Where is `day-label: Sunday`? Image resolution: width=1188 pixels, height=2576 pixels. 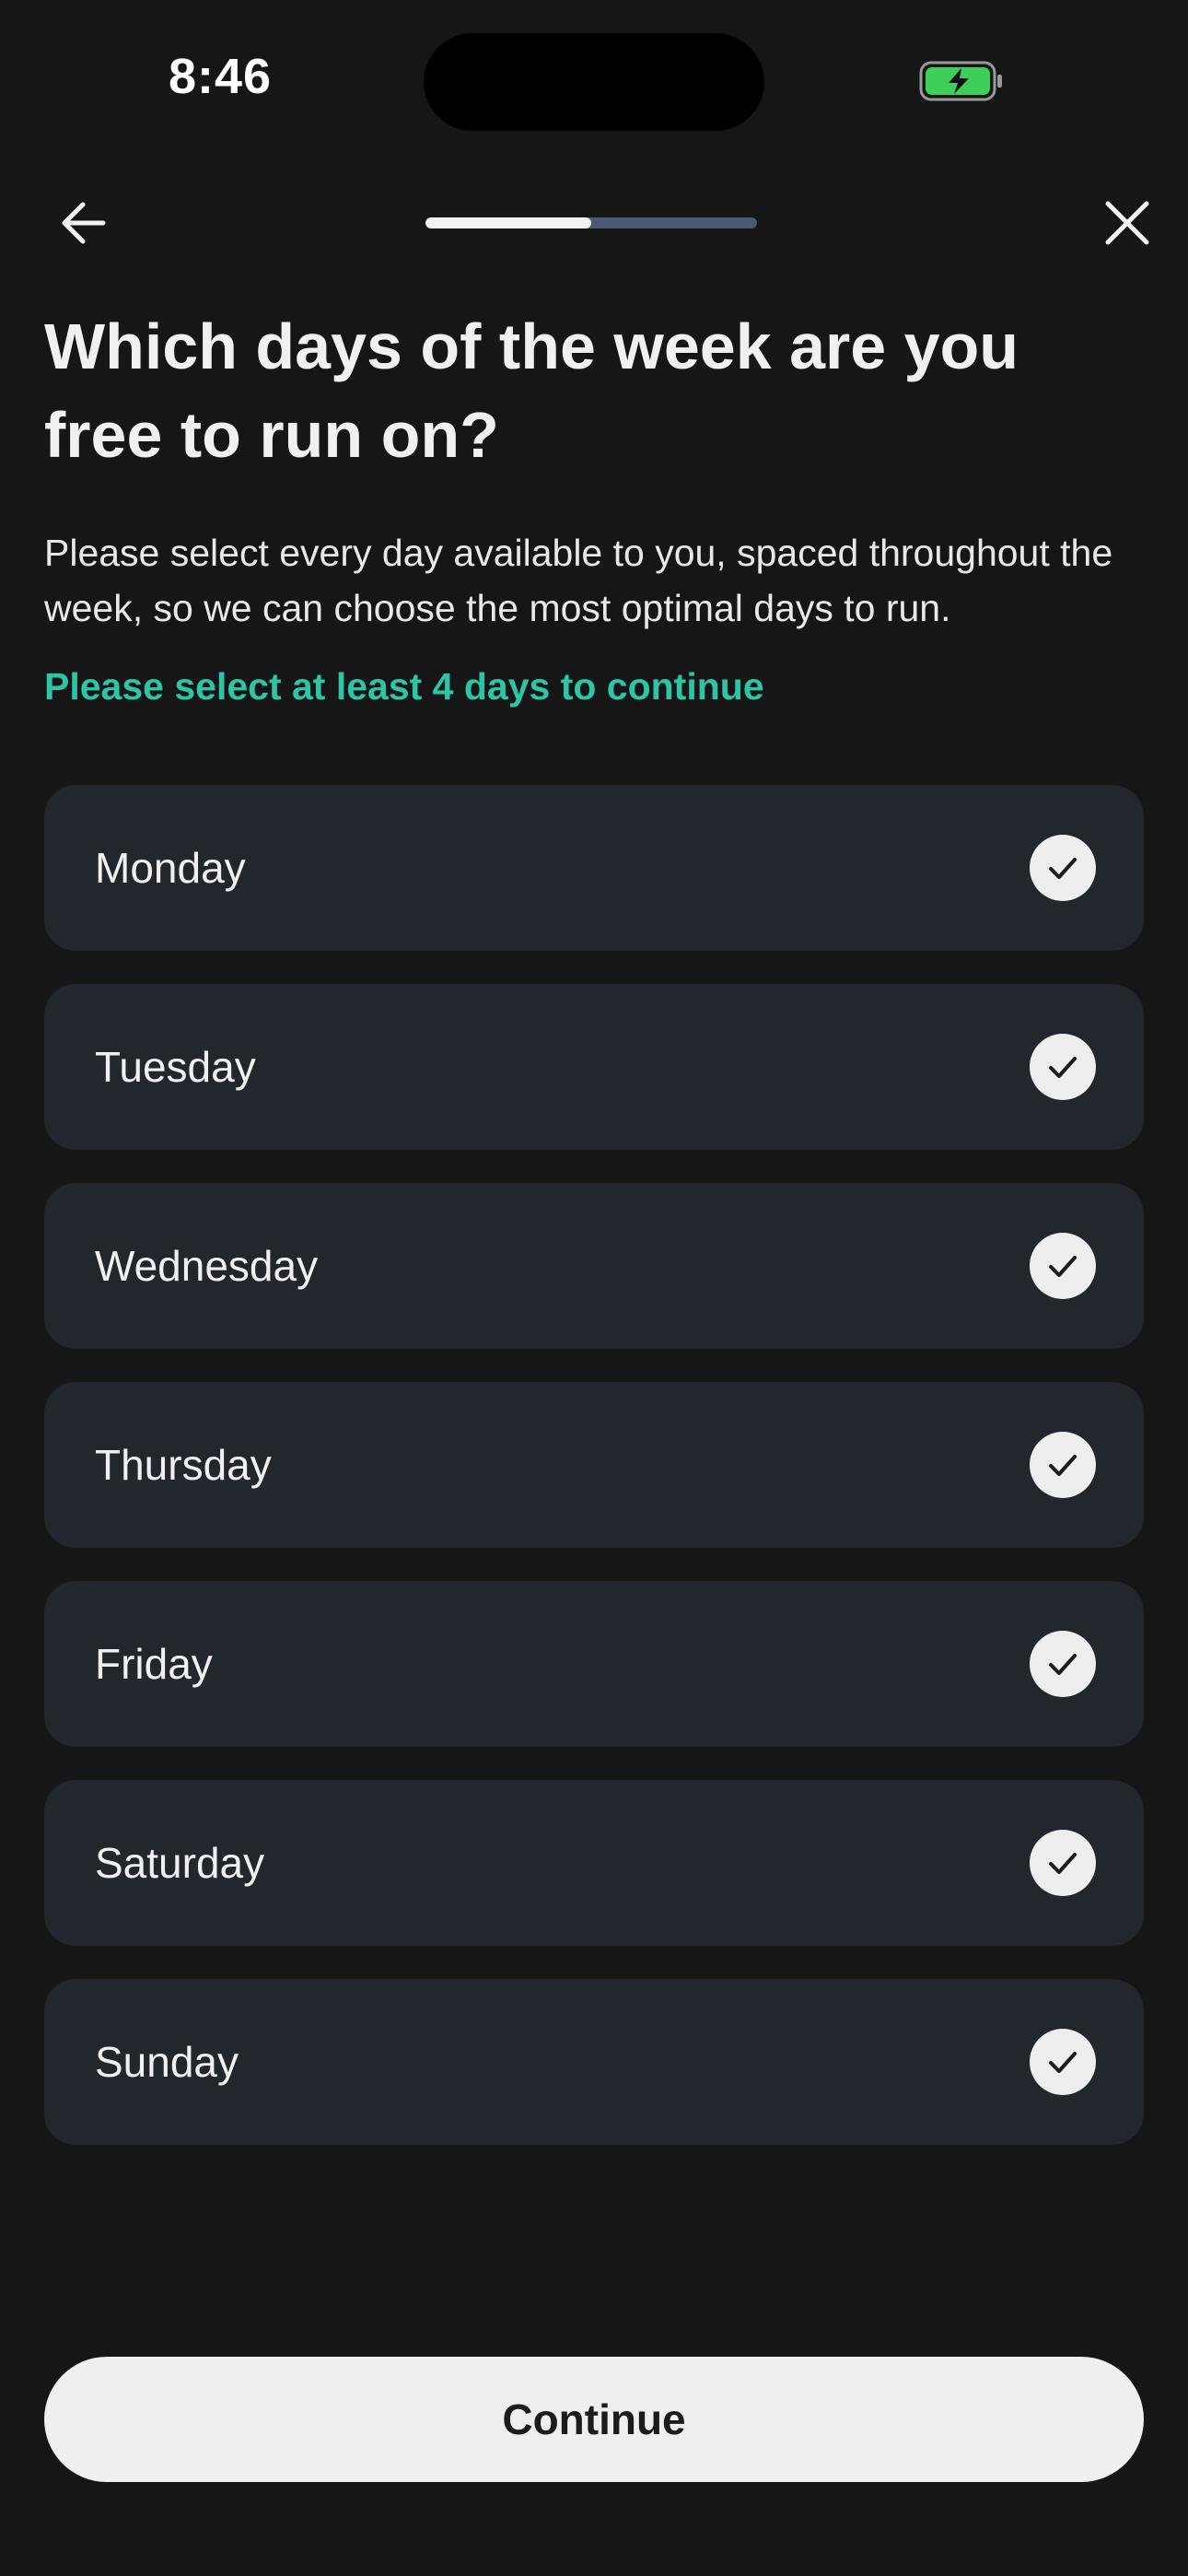 day-label: Sunday is located at coordinates (167, 2062).